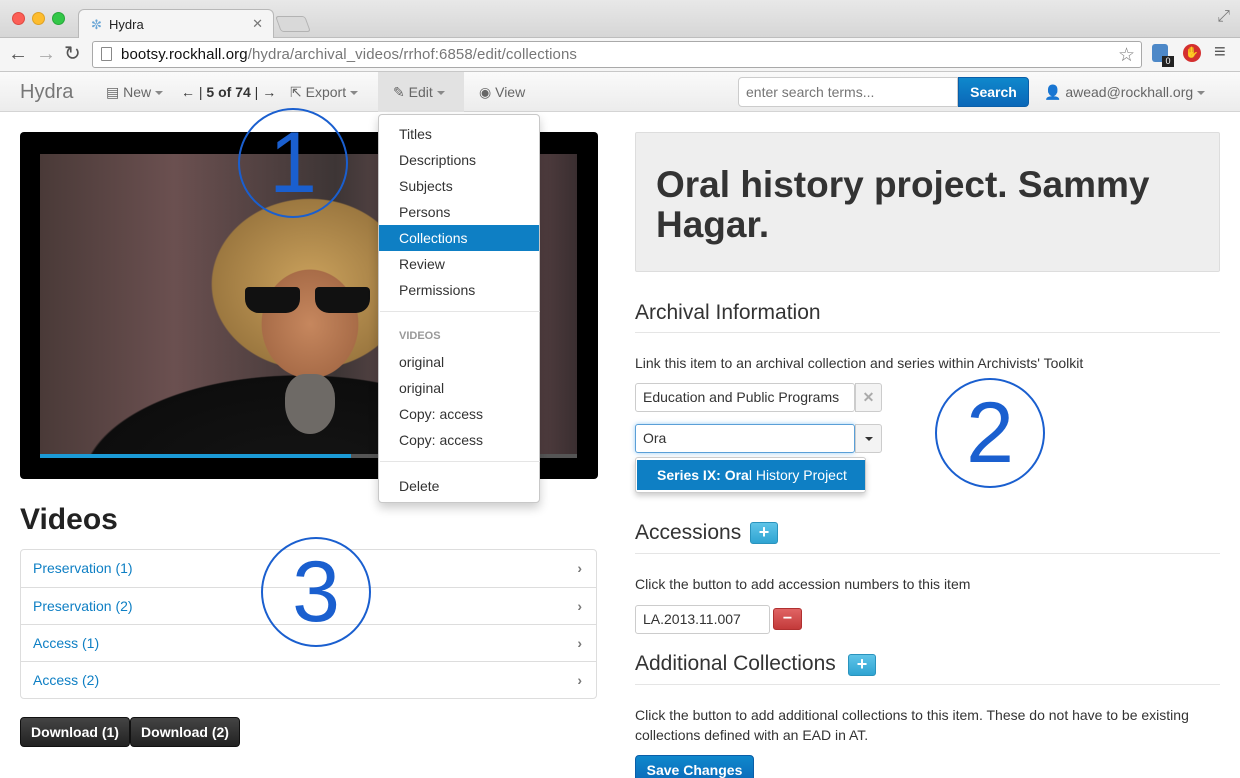  What do you see at coordinates (459, 160) in the screenshot?
I see `menu-item-descriptions: Descriptions` at bounding box center [459, 160].